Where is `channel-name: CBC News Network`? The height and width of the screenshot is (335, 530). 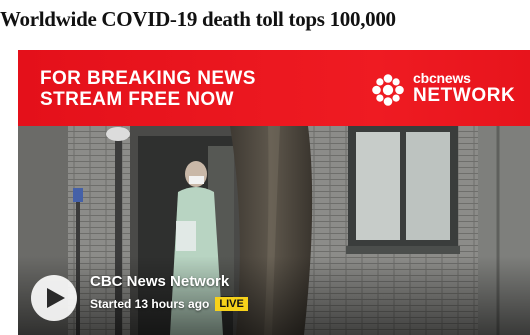
channel-name: CBC News Network is located at coordinates (159, 281).